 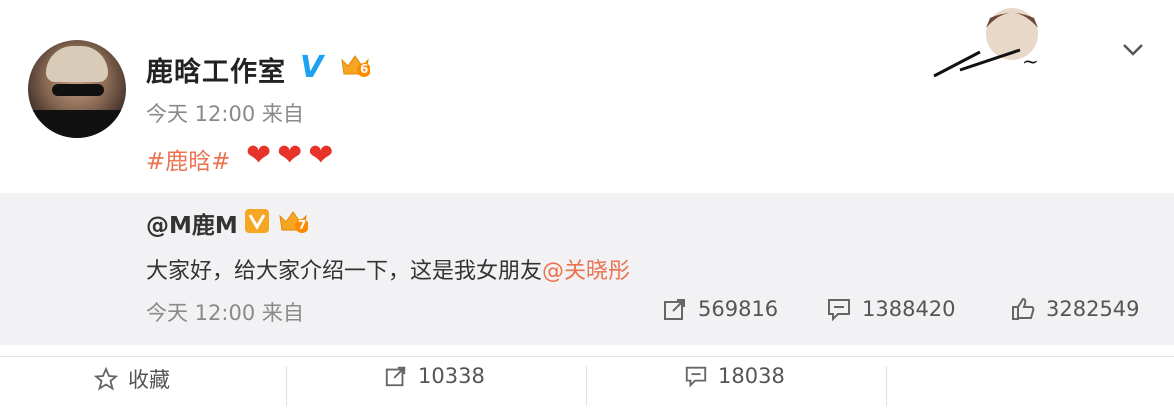 I want to click on chevron-down-icon, so click(x=1133, y=49).